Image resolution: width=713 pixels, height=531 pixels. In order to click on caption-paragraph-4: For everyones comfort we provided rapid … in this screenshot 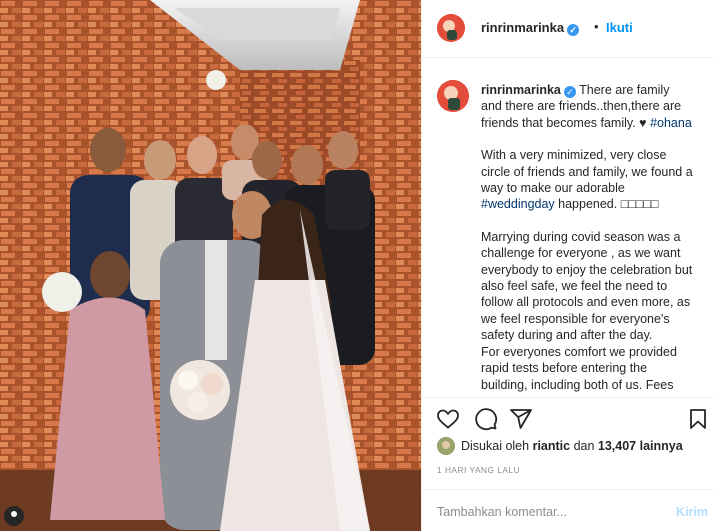, I will do `click(579, 368)`.